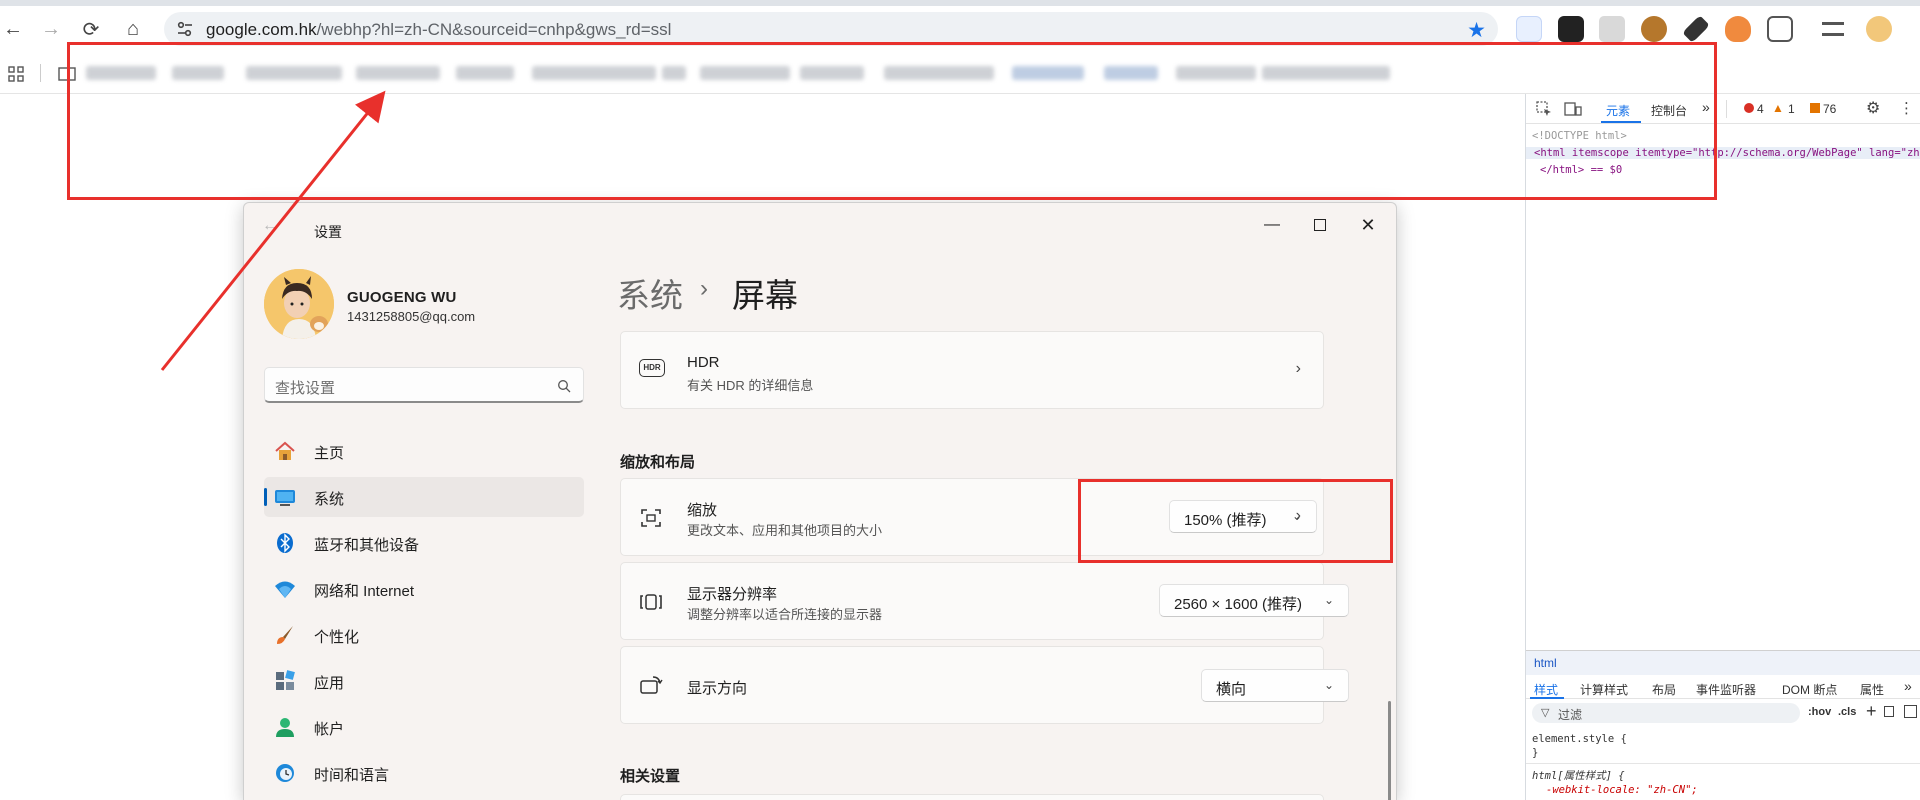  What do you see at coordinates (1612, 29) in the screenshot?
I see `camera-extension-icon` at bounding box center [1612, 29].